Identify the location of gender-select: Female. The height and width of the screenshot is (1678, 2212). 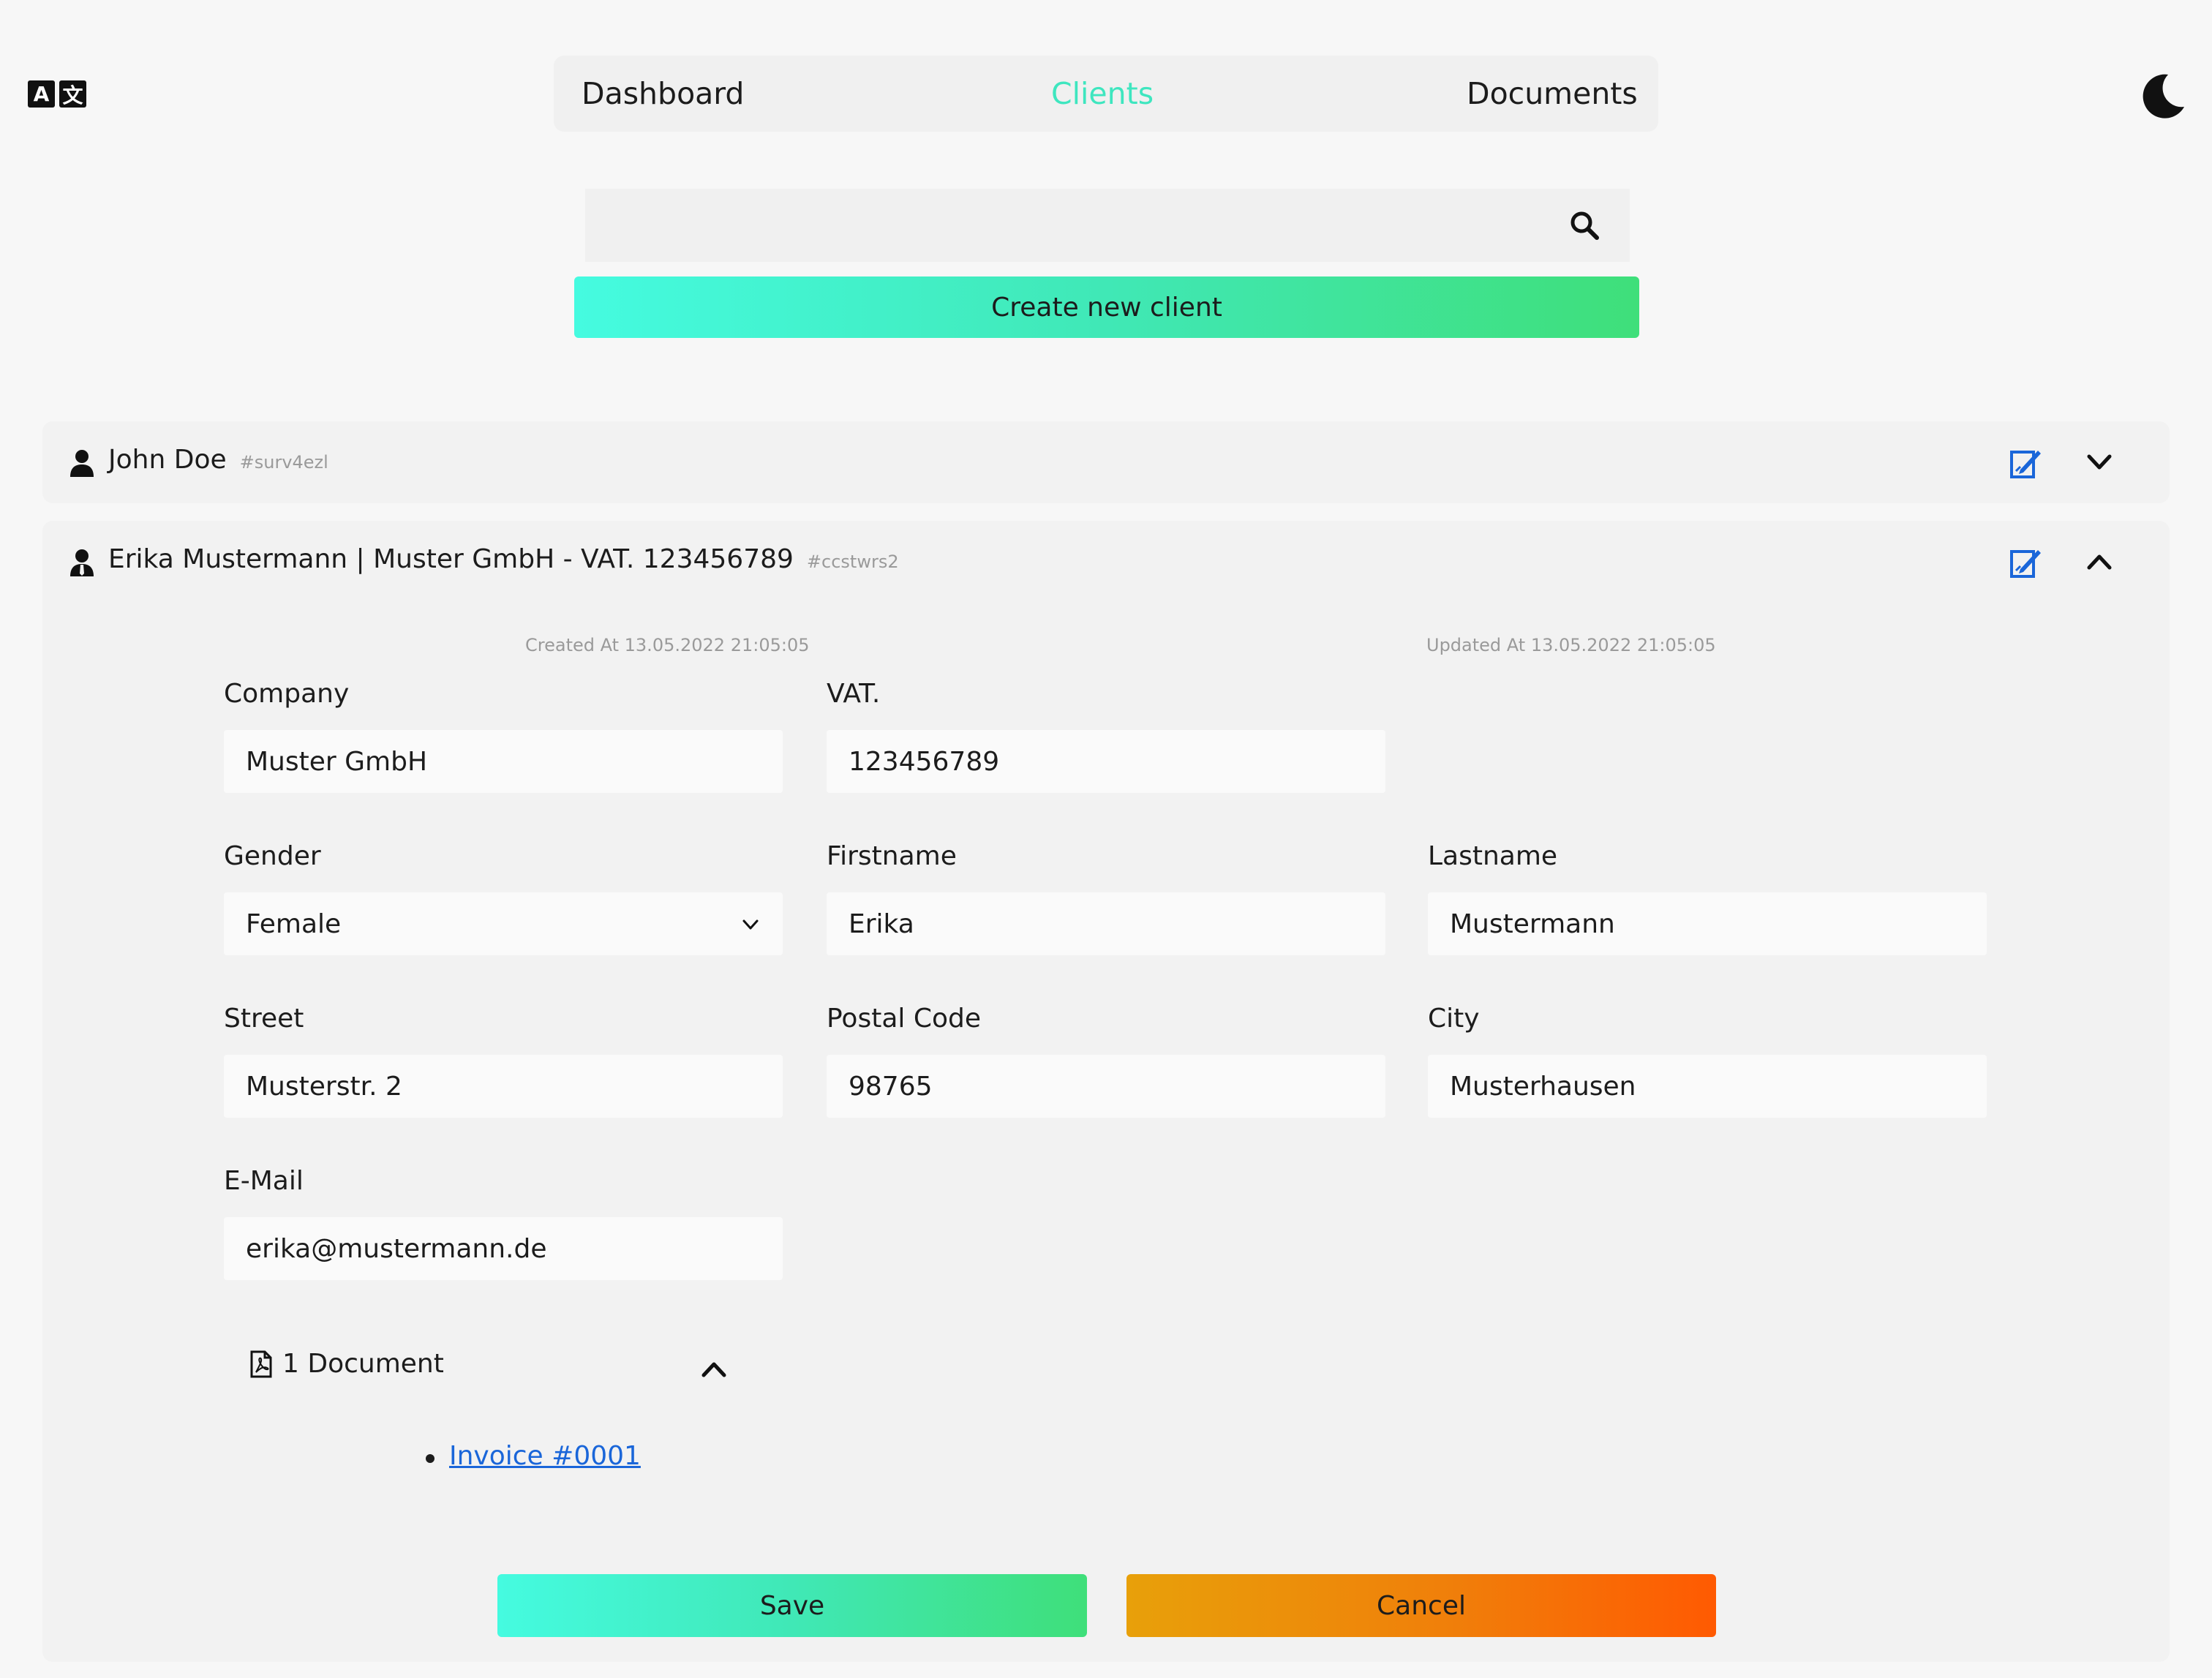
(503, 923).